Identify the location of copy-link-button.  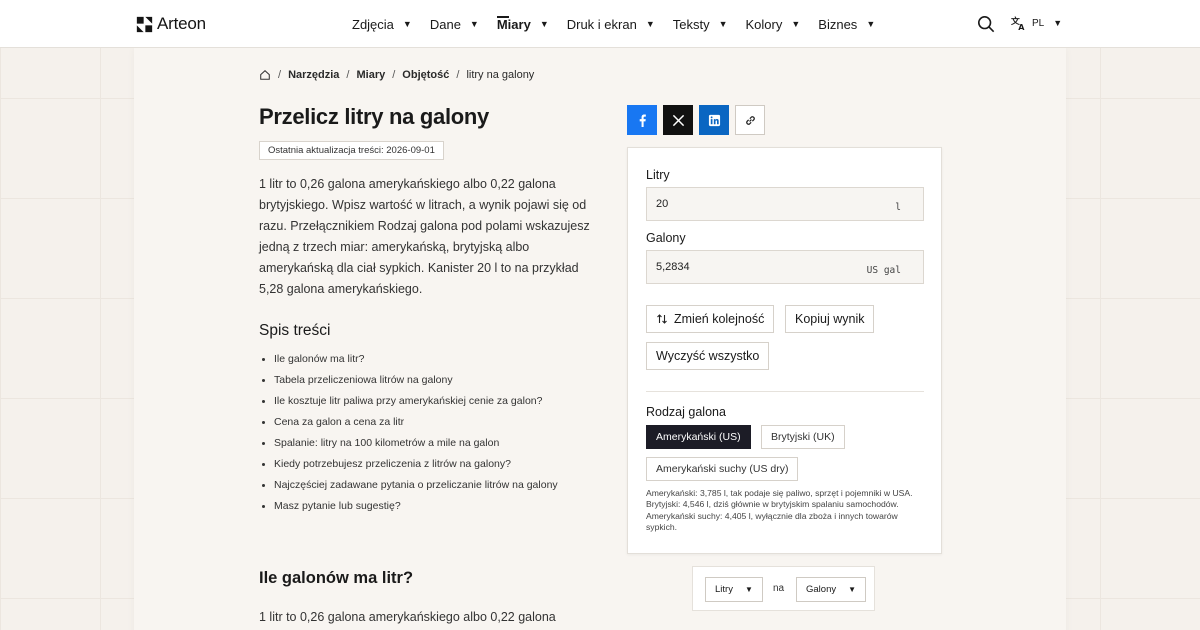
(750, 120).